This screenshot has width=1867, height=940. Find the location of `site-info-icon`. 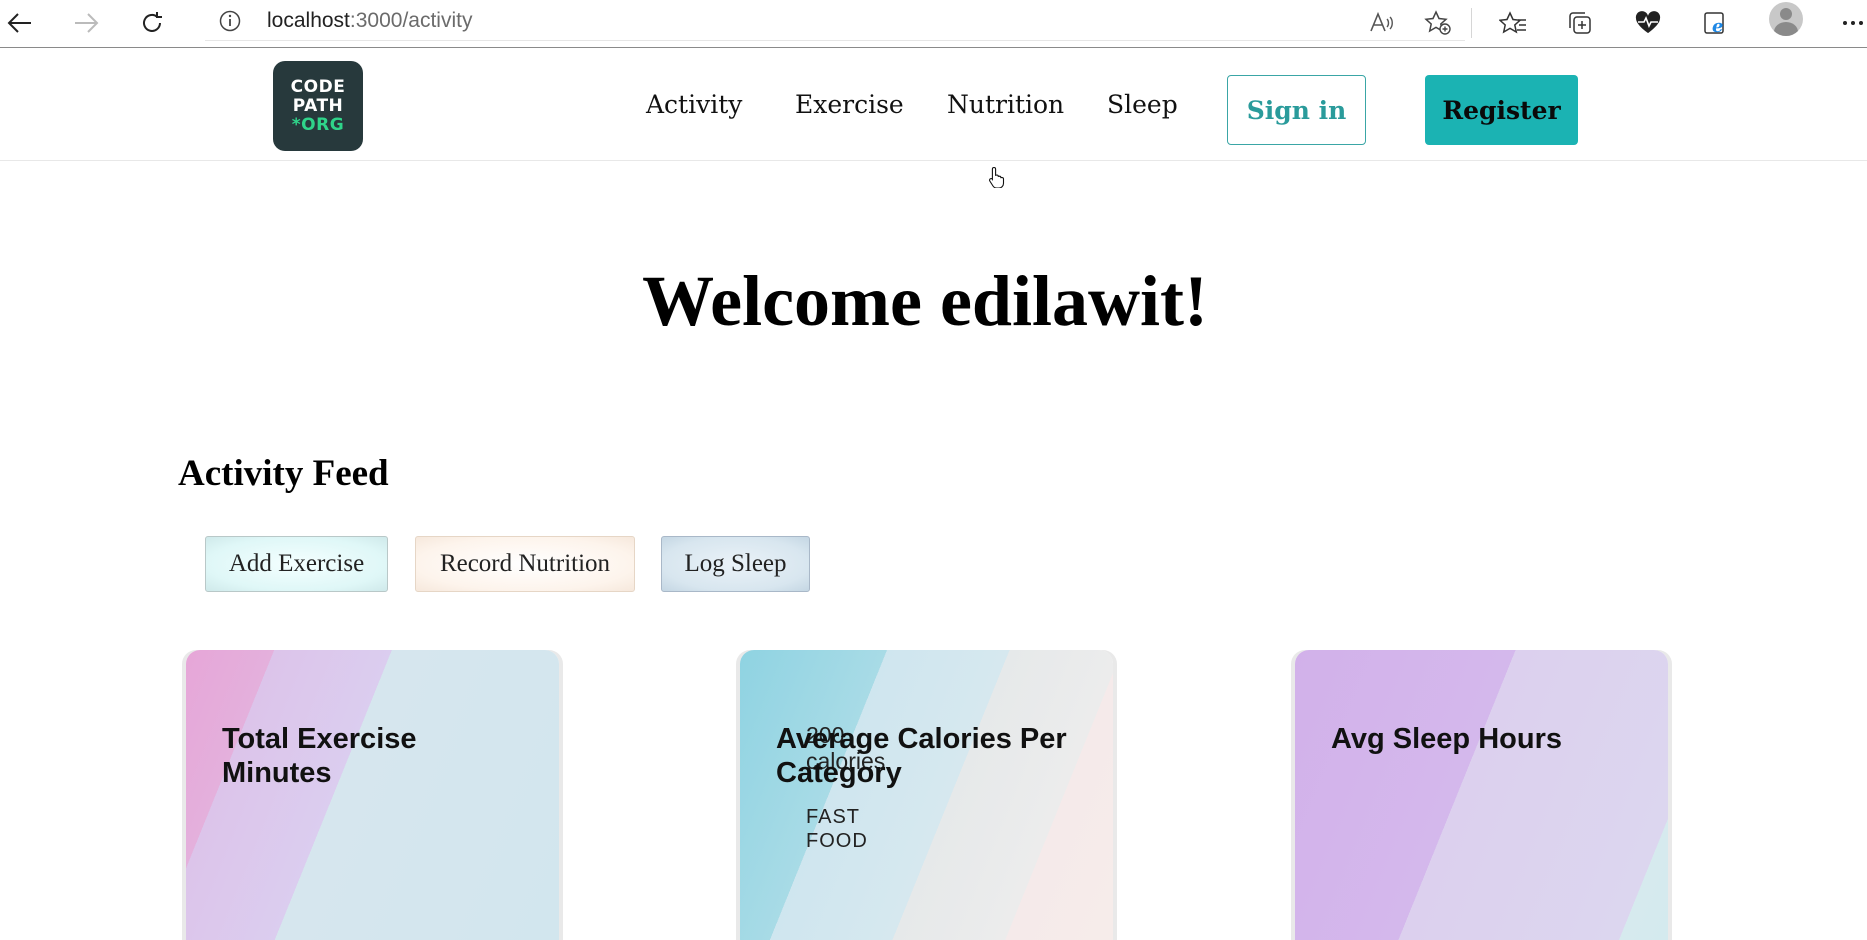

site-info-icon is located at coordinates (230, 21).